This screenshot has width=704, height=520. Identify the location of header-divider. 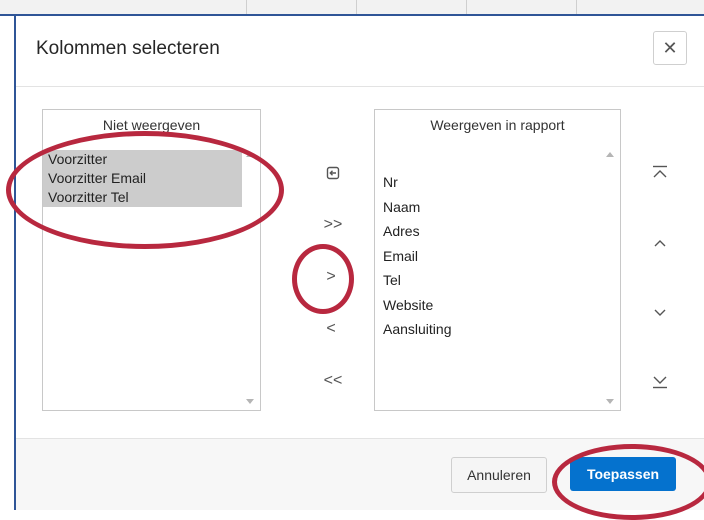
(360, 86).